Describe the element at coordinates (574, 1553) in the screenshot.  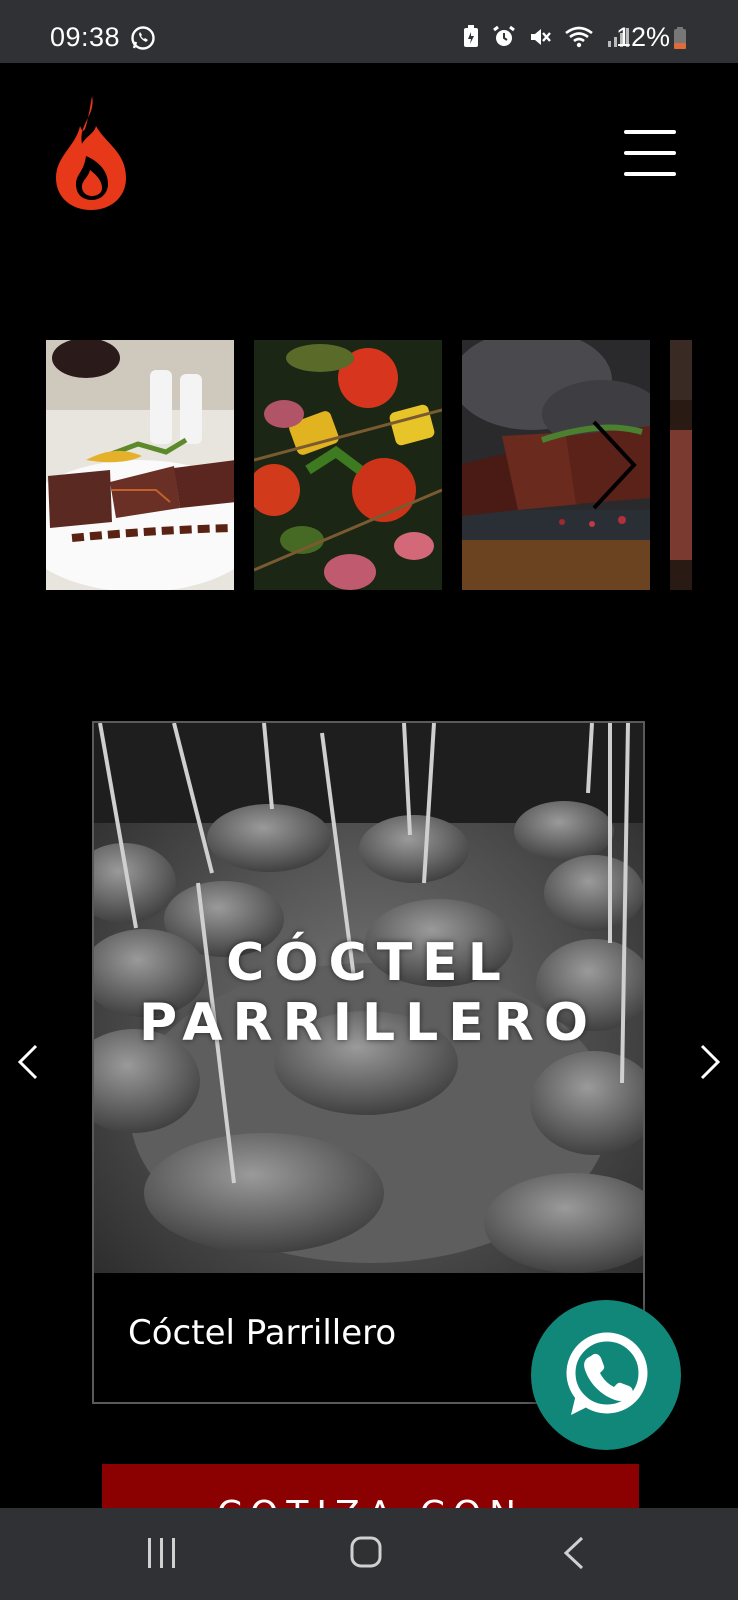
I see `back-icon` at that location.